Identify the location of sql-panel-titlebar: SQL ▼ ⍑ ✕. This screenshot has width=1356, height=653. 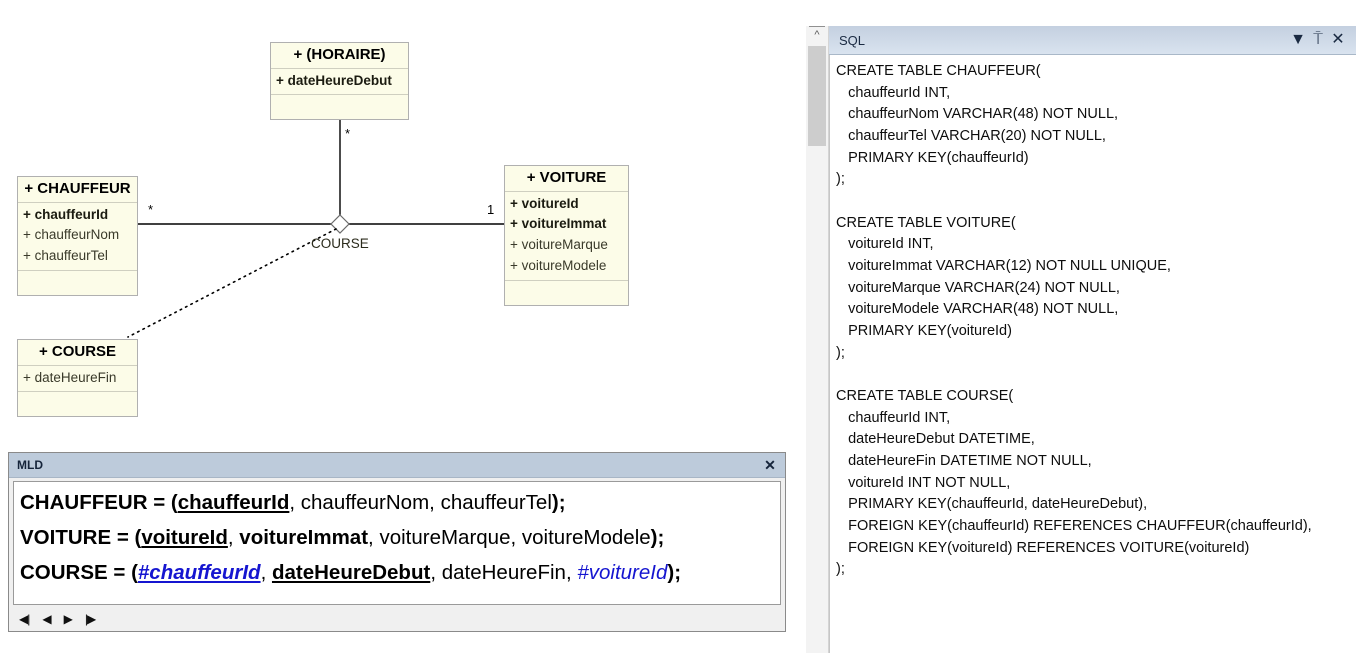
(1092, 40).